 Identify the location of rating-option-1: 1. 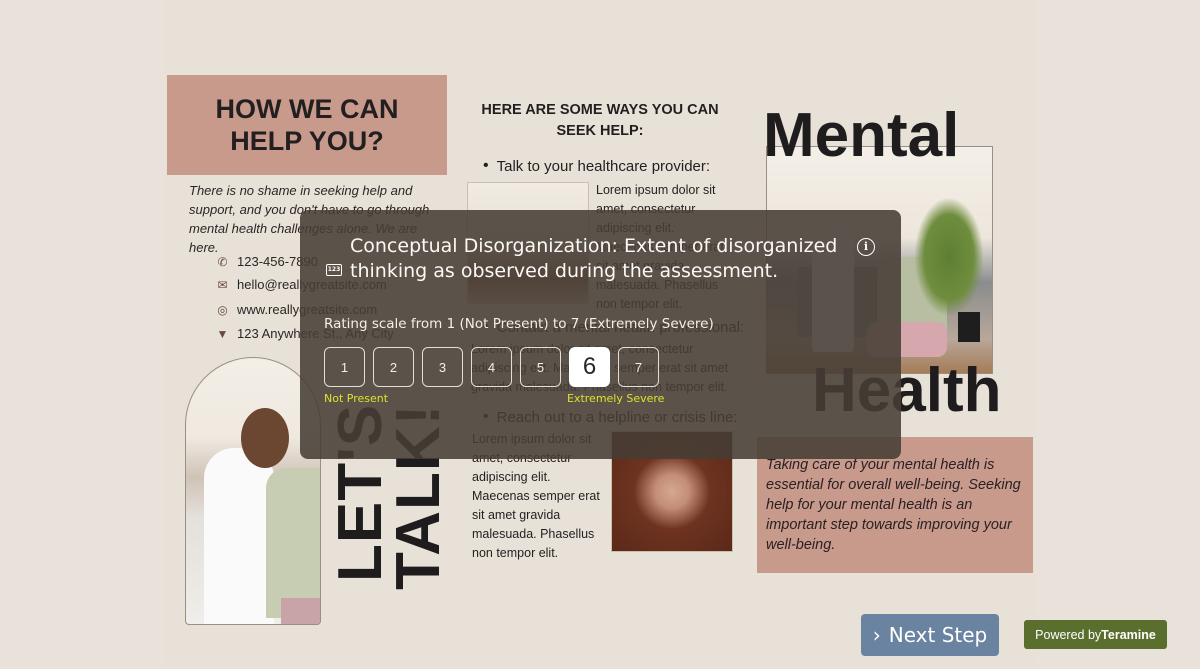
(344, 367).